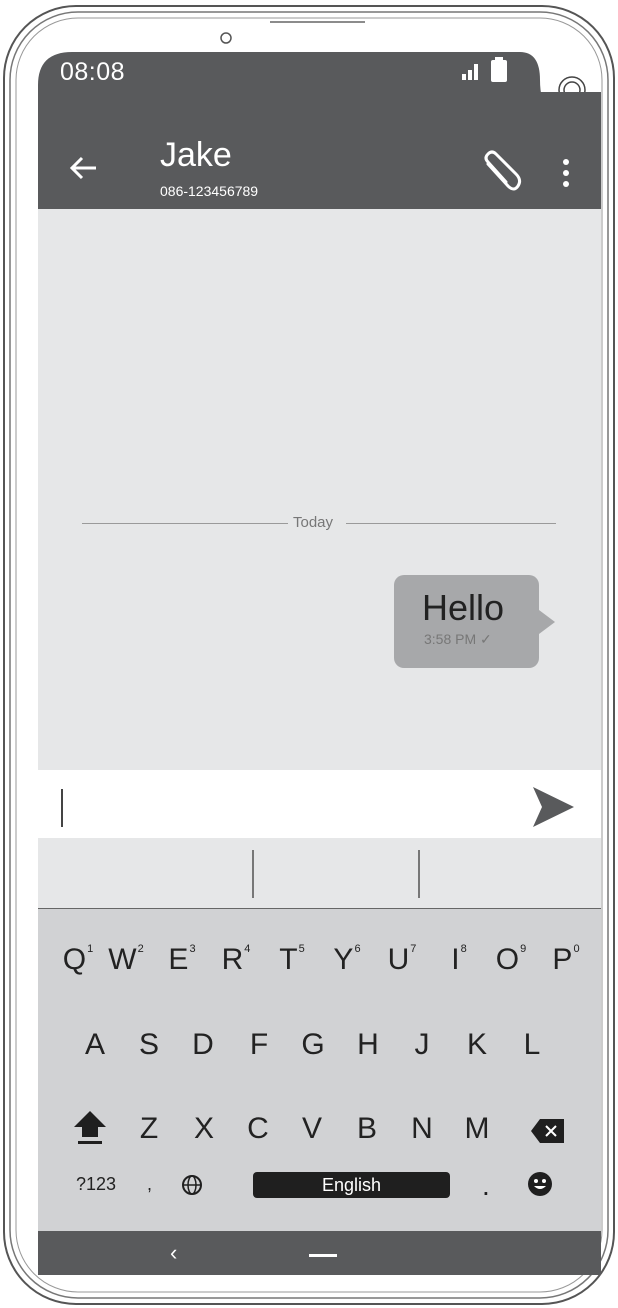 The height and width of the screenshot is (1308, 618). What do you see at coordinates (566, 173) in the screenshot?
I see `more-vert-icon` at bounding box center [566, 173].